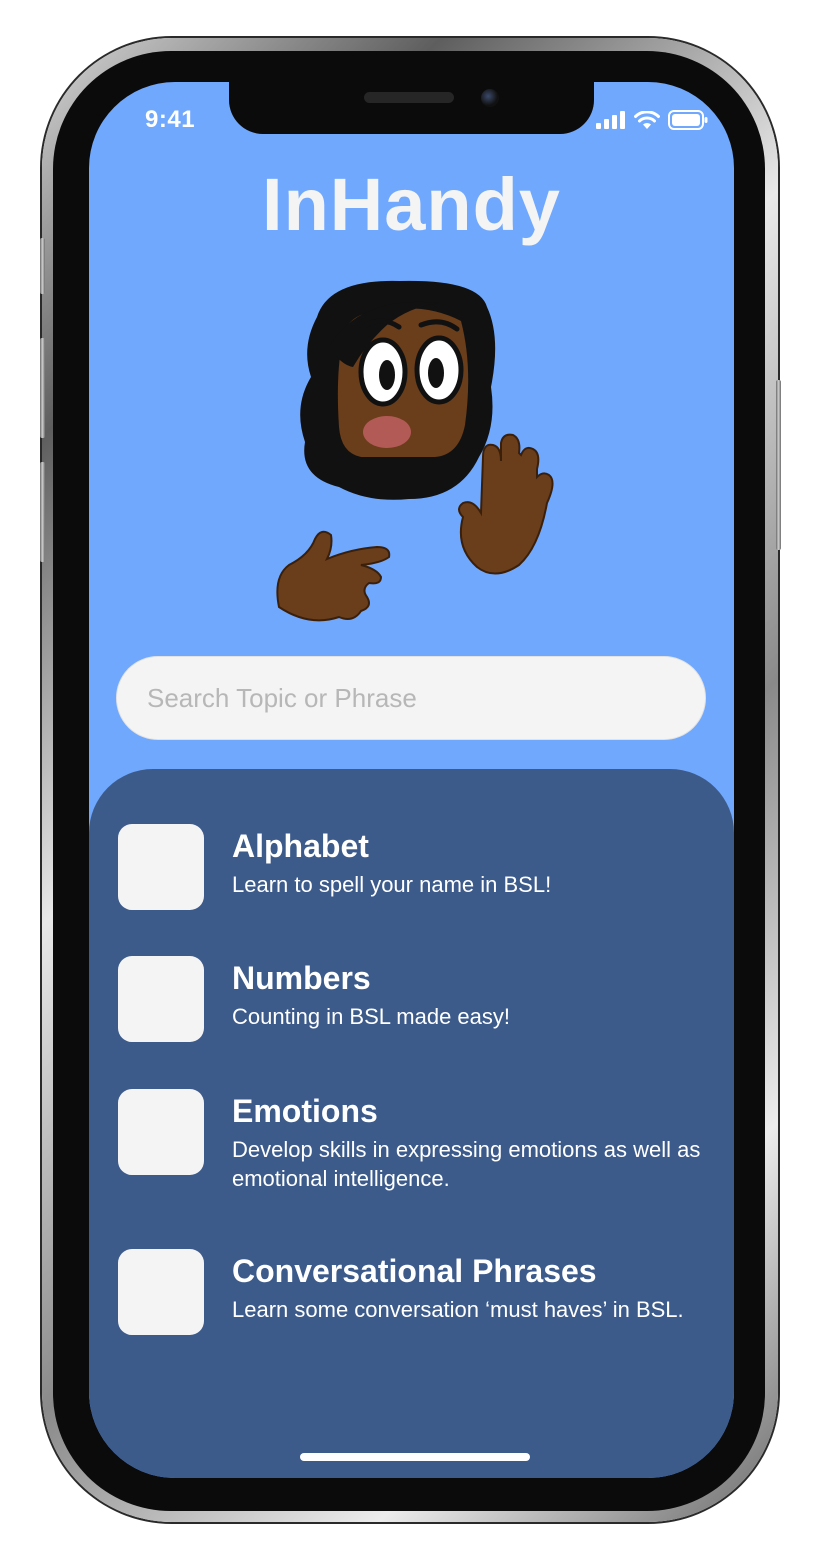 The image size is (826, 1556). I want to click on mascot-left-hand, so click(333, 576).